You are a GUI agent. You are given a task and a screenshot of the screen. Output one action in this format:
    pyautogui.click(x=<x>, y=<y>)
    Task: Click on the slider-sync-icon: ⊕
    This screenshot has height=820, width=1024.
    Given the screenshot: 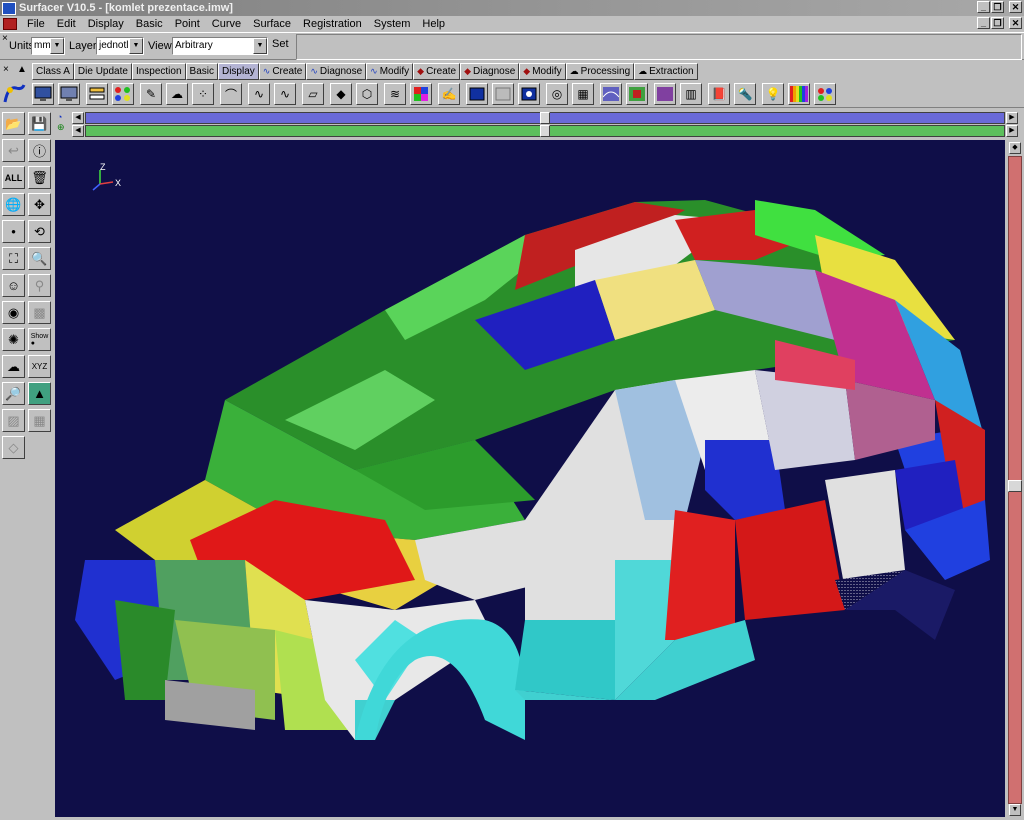 What is the action you would take?
    pyautogui.click(x=64, y=127)
    